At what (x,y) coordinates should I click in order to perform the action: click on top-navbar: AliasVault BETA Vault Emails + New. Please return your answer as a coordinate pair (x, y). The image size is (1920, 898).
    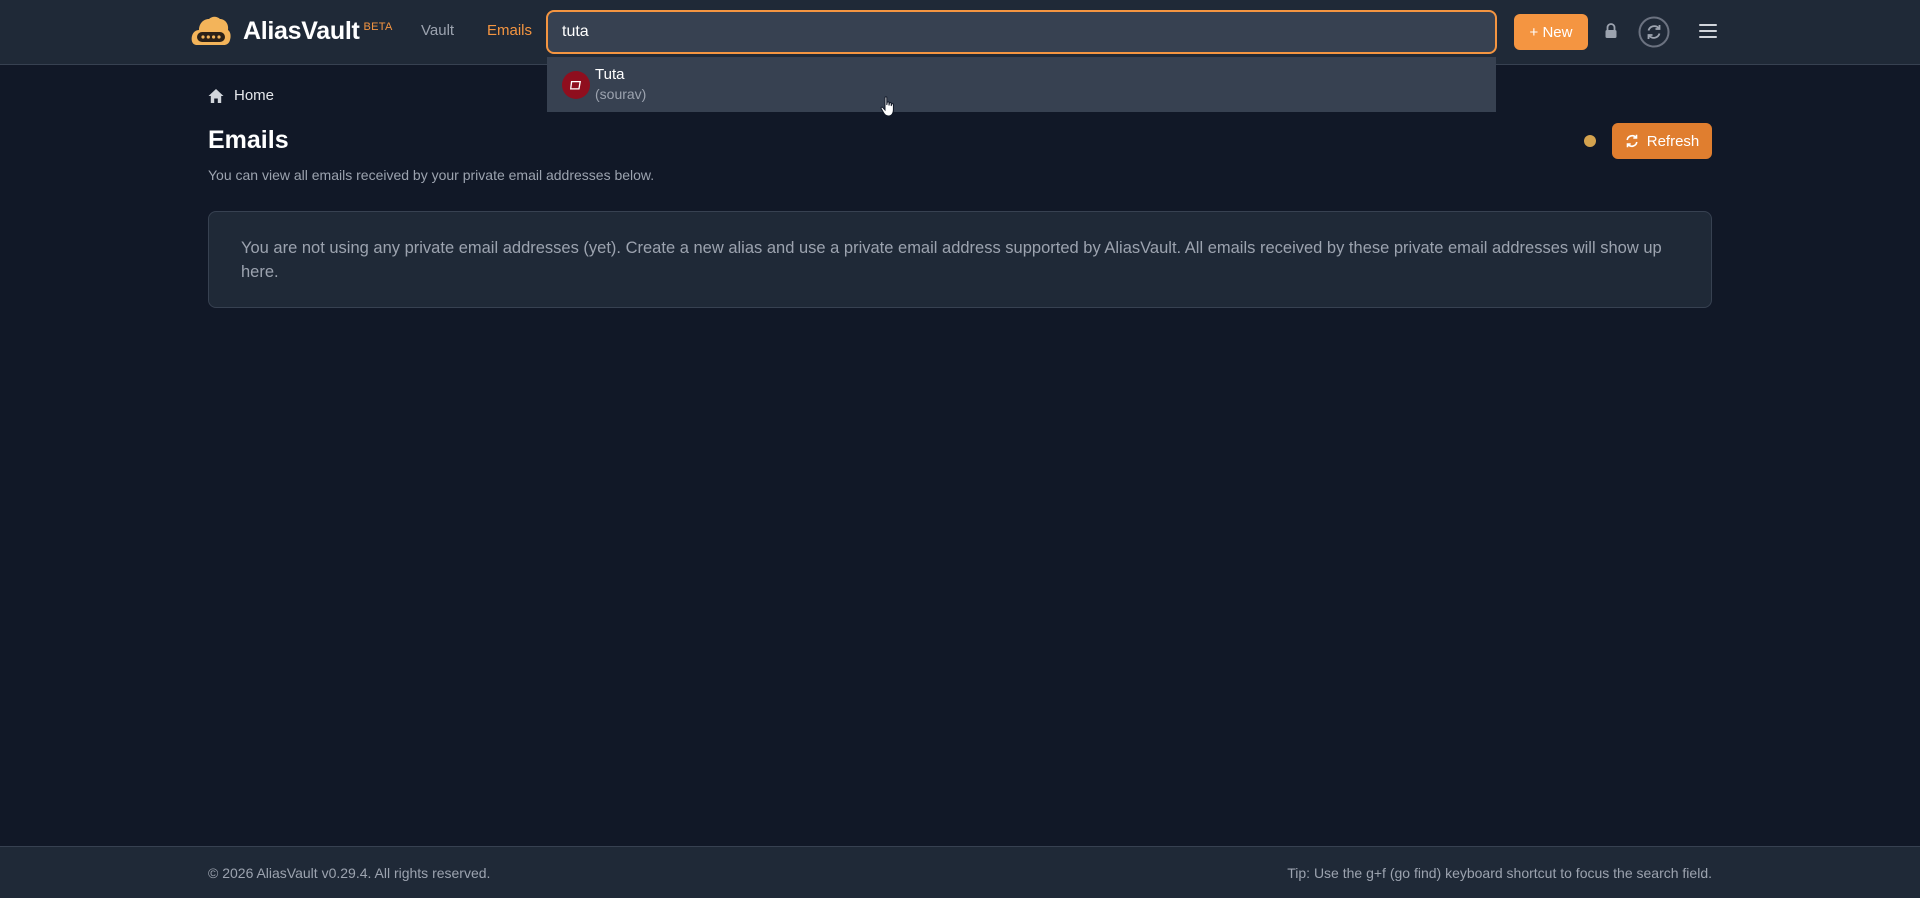
    Looking at the image, I should click on (960, 32).